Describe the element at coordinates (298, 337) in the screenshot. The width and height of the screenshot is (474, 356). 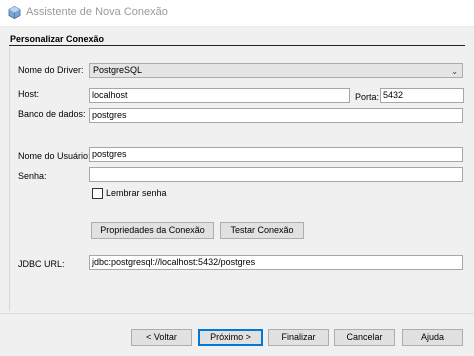
I see `finish-button: Finalizar` at that location.